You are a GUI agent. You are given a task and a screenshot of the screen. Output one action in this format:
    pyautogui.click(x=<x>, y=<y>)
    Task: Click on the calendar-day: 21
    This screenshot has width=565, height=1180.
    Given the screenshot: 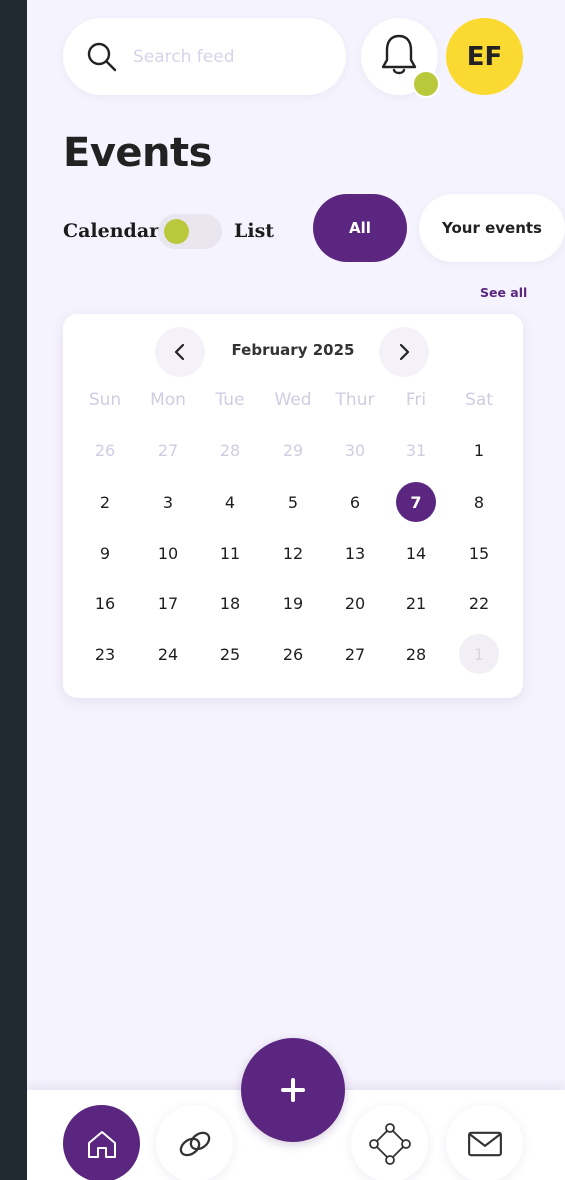 What is the action you would take?
    pyautogui.click(x=416, y=603)
    